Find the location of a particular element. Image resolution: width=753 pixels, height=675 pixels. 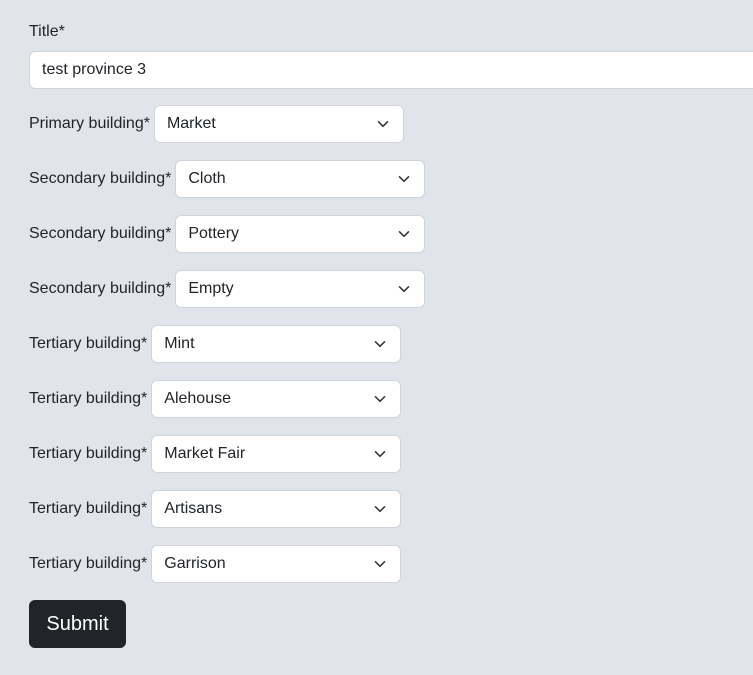

tertiary-building-select-4: Artisans is located at coordinates (276, 509).